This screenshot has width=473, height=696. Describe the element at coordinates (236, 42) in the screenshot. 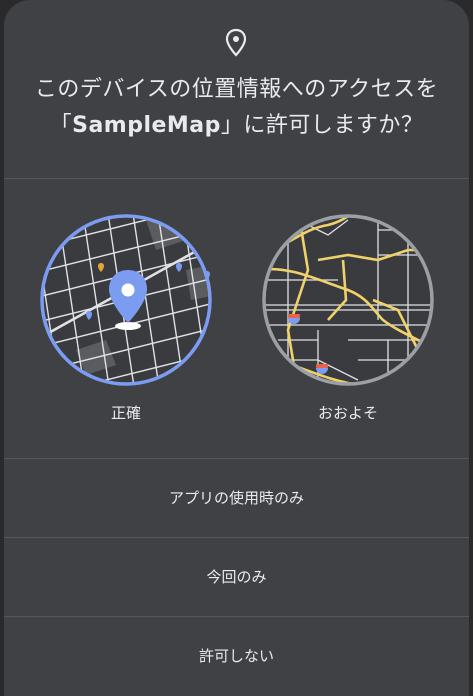

I see `location-pin-icon` at that location.